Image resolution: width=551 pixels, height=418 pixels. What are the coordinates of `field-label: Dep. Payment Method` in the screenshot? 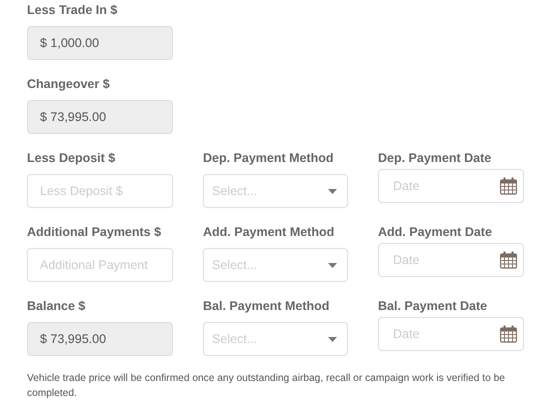 It's located at (268, 158).